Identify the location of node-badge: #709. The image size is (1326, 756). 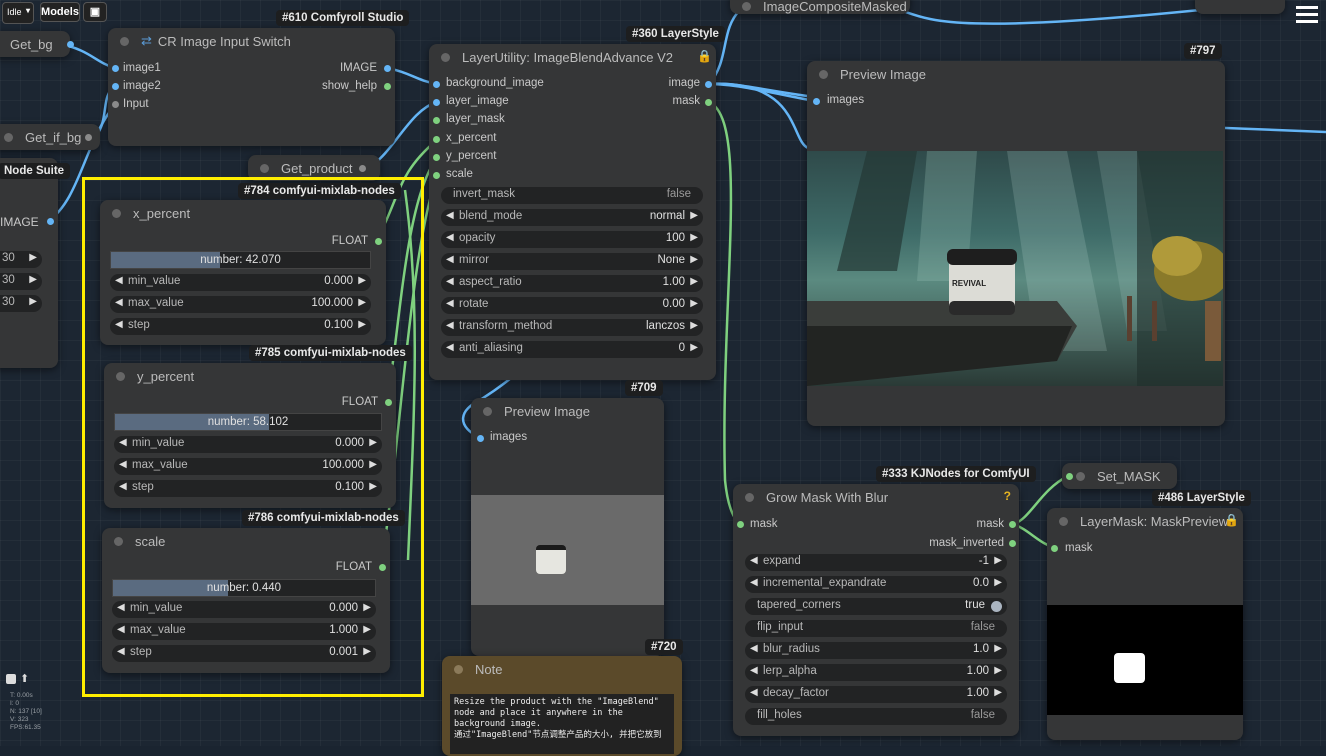
(644, 388).